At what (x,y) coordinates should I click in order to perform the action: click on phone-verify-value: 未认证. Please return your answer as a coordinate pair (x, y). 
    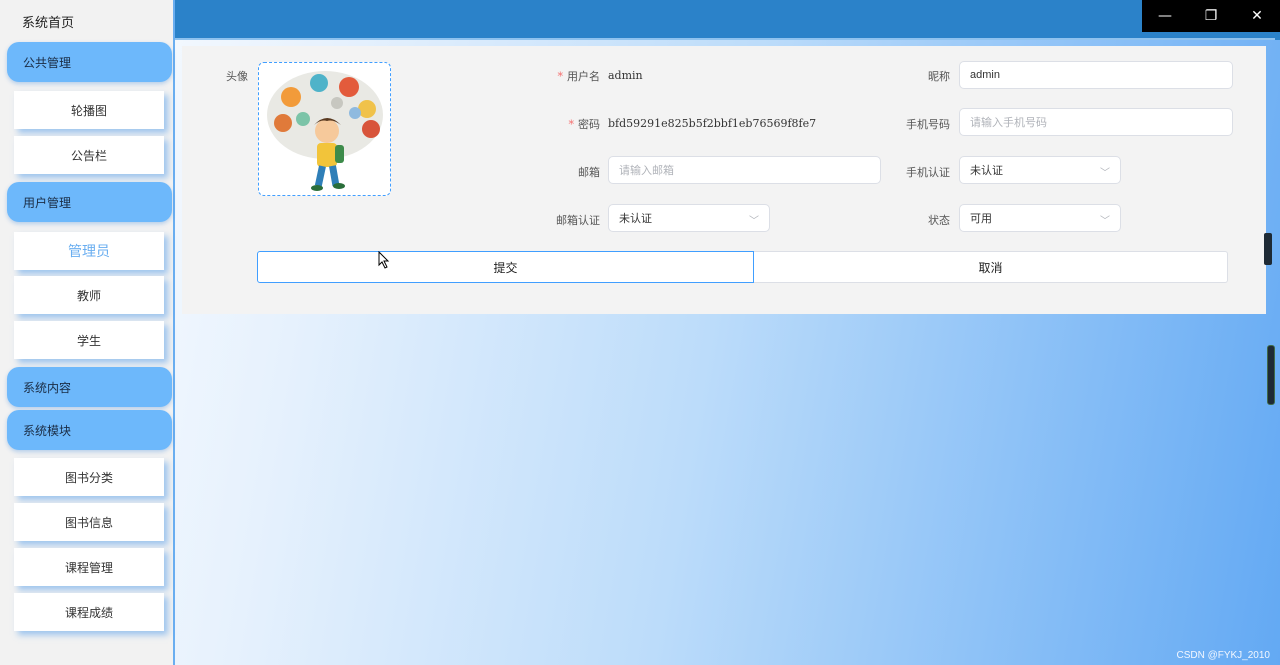
    Looking at the image, I should click on (986, 171).